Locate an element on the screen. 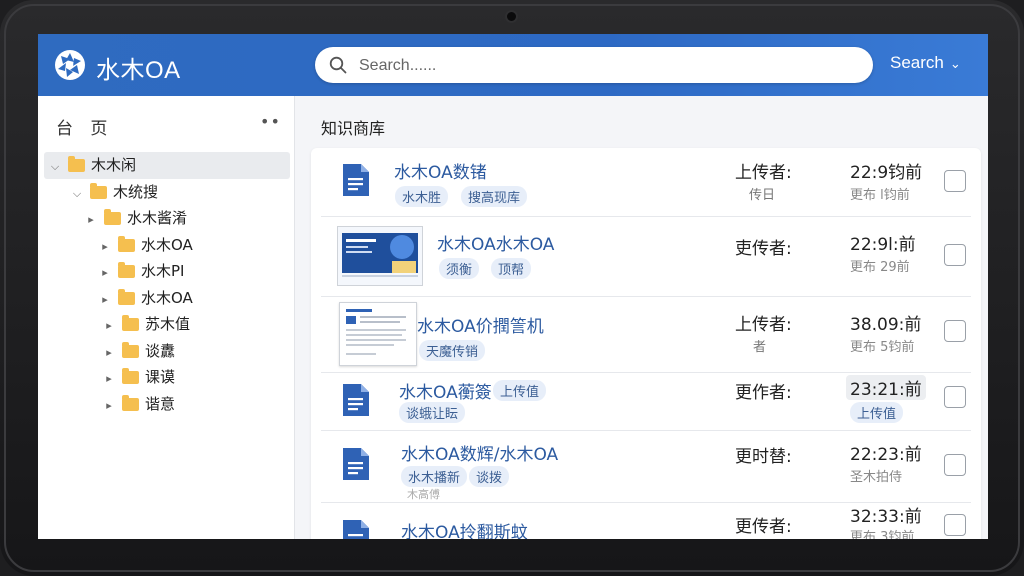 The height and width of the screenshot is (576, 1024). document-row: 水木OA数锗 水木胜 搜高现库 上传者: 传日 22:9钧前 更布 l钧前 is located at coordinates (646, 182).